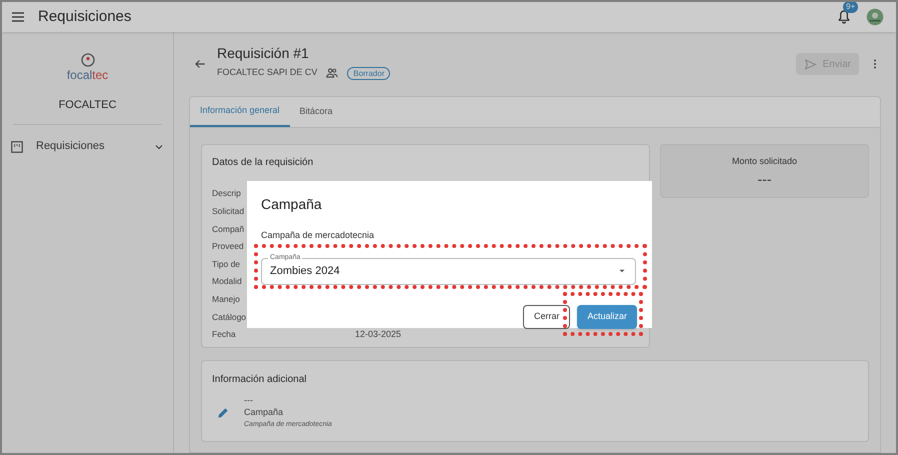 This screenshot has width=898, height=455. Describe the element at coordinates (332, 73) in the screenshot. I see `people-icon` at that location.